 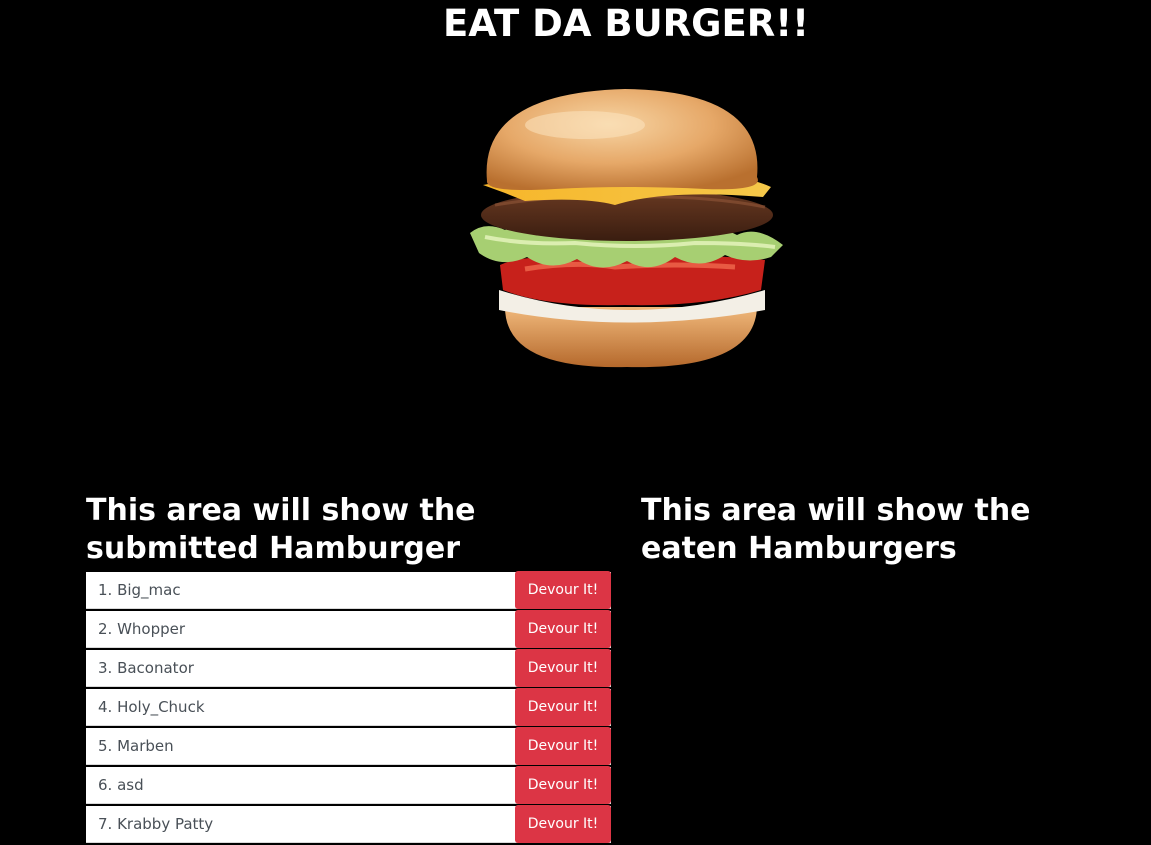 I want to click on list-item: 4. Holy_Chuck Devour It!, so click(x=348, y=707).